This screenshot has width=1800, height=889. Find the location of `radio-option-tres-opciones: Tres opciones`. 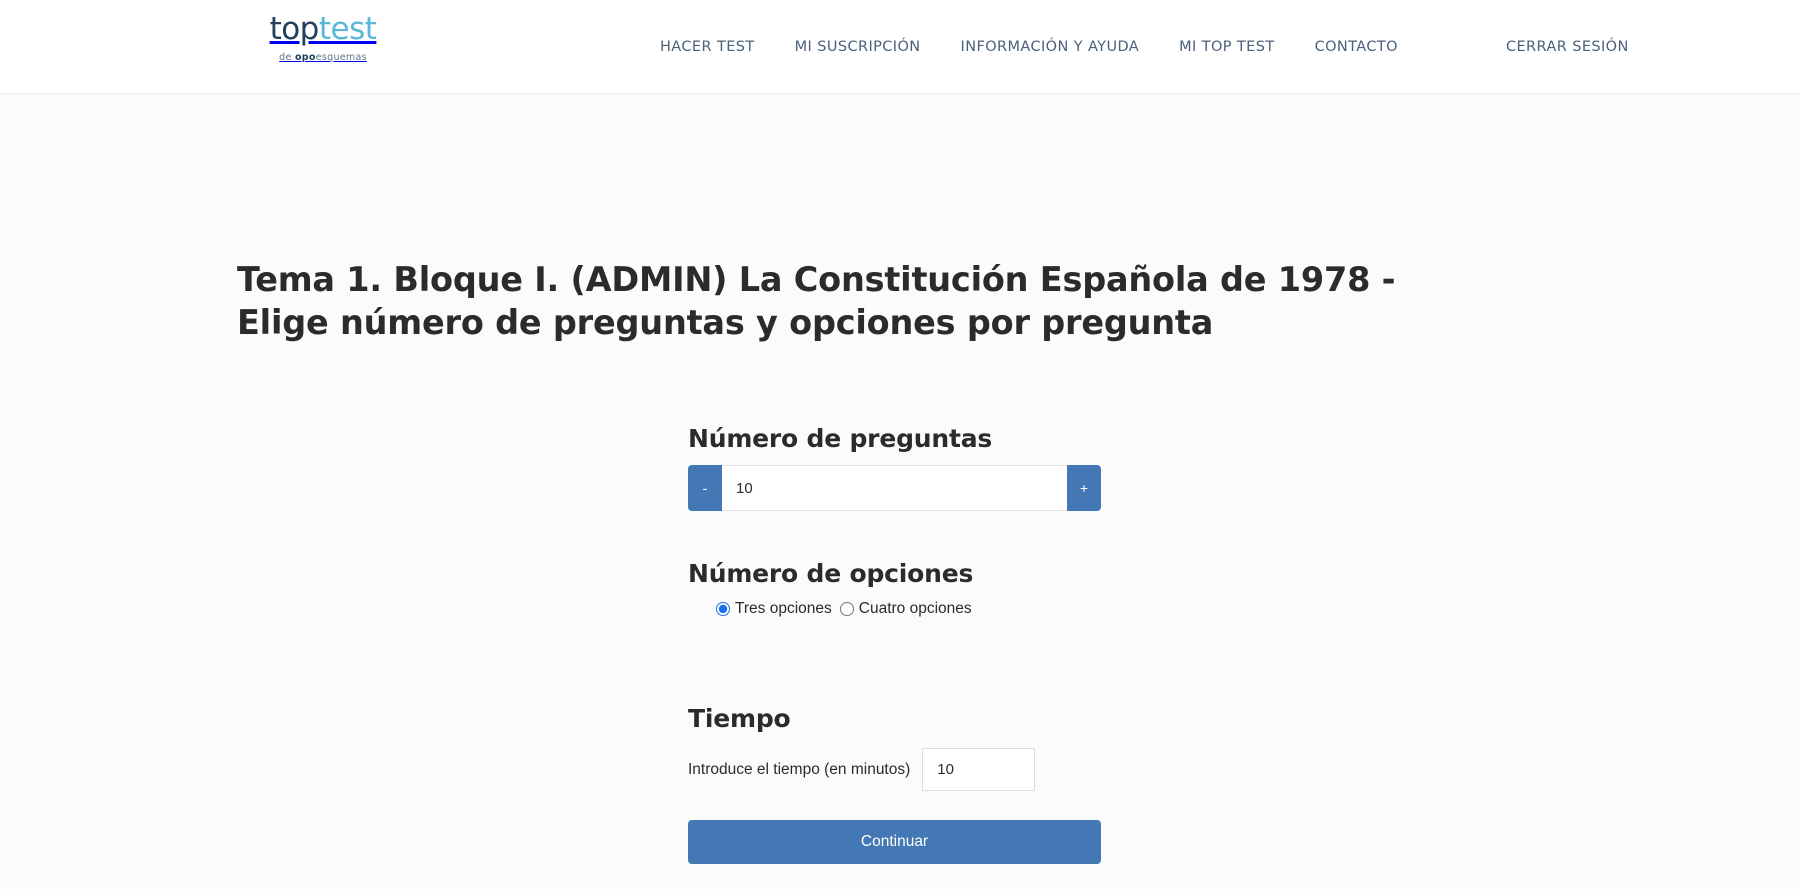

radio-option-tres-opciones: Tres opciones is located at coordinates (774, 609).